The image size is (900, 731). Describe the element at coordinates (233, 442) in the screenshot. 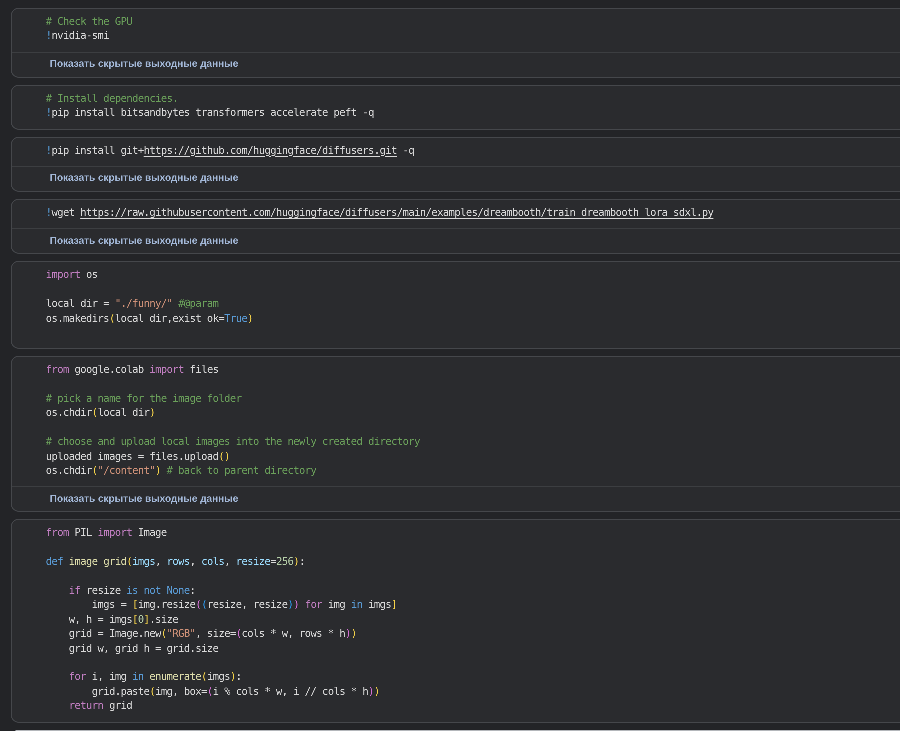

I see `code-line: # choose and upload local images into the newly created directory` at that location.